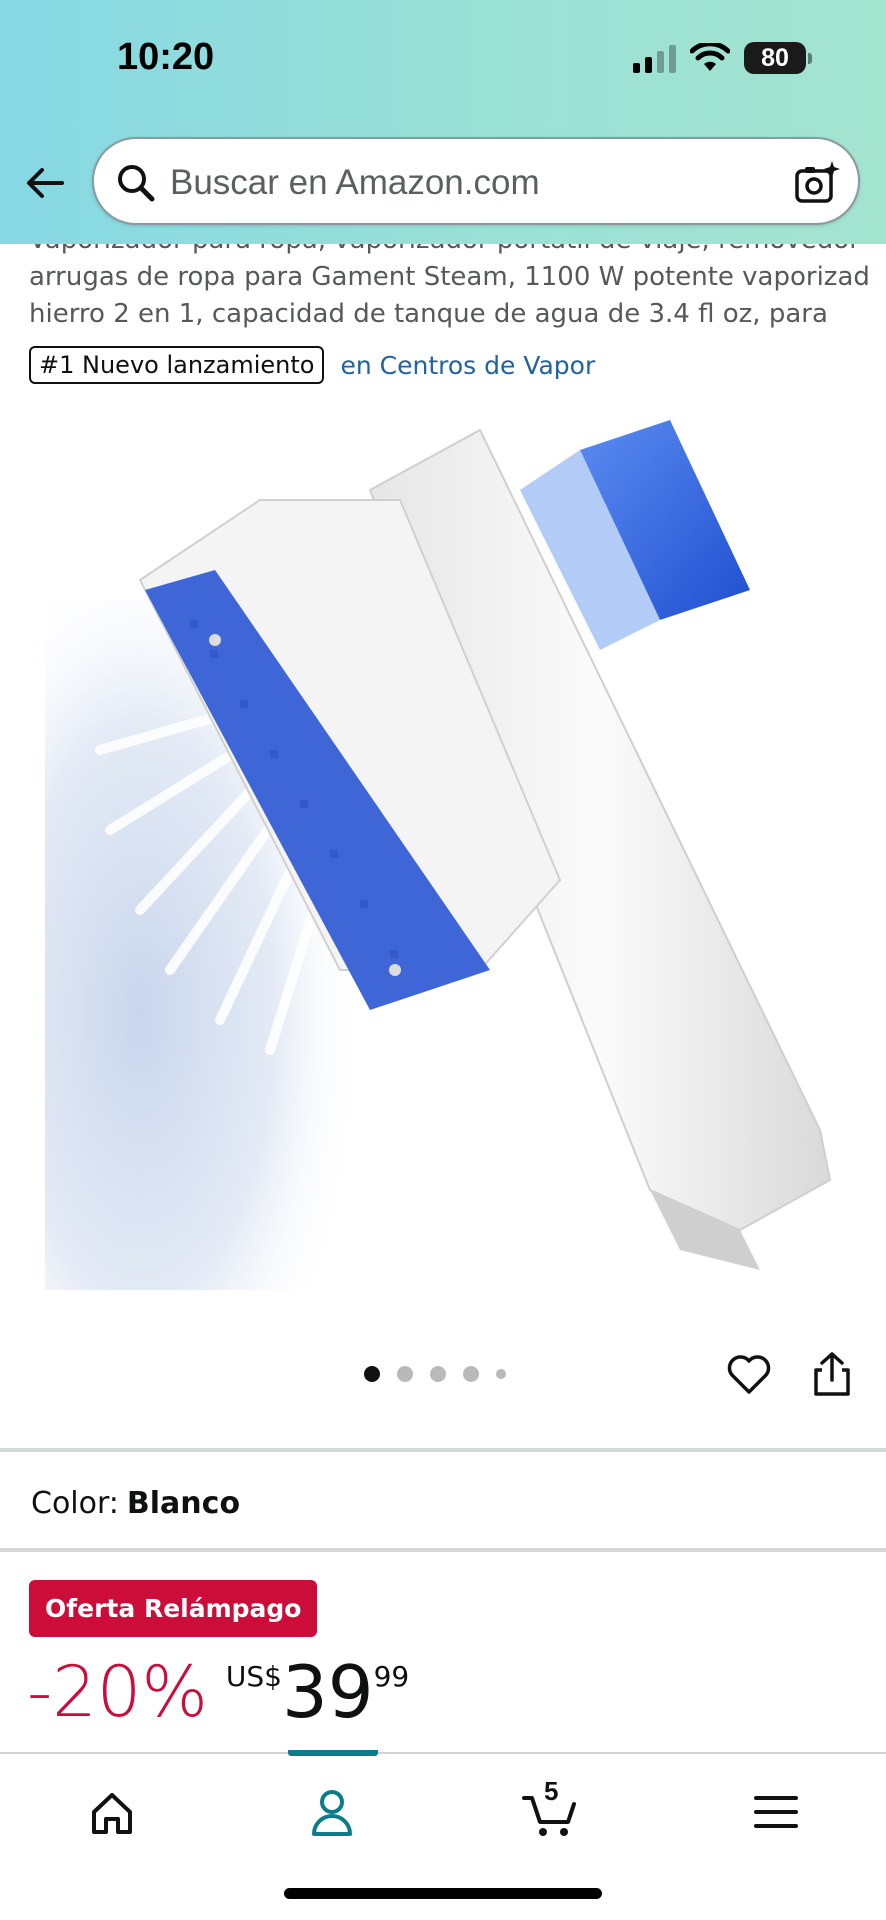 This screenshot has width=886, height=1920. Describe the element at coordinates (332, 1812) in the screenshot. I see `account-icon` at that location.